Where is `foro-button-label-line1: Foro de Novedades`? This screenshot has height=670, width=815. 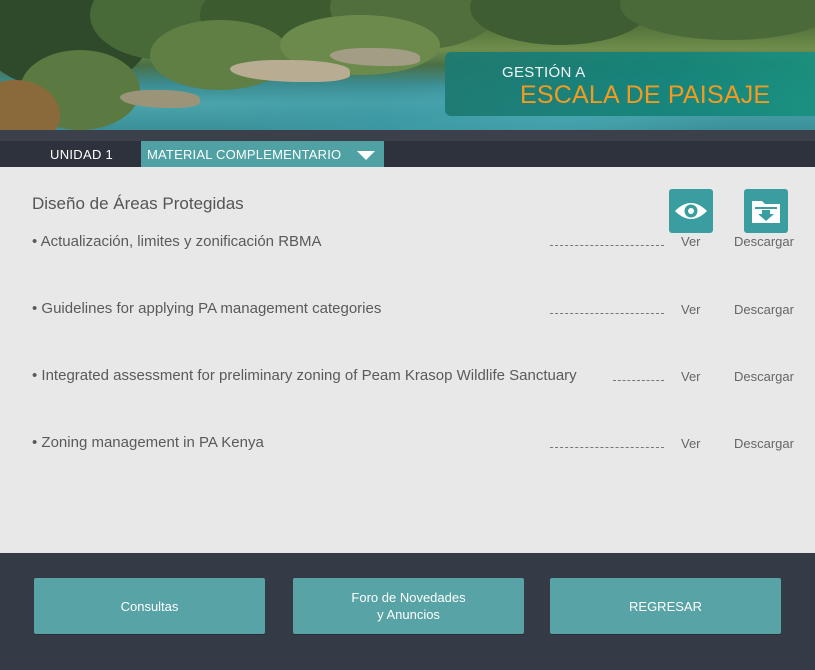 foro-button-label-line1: Foro de Novedades is located at coordinates (408, 597).